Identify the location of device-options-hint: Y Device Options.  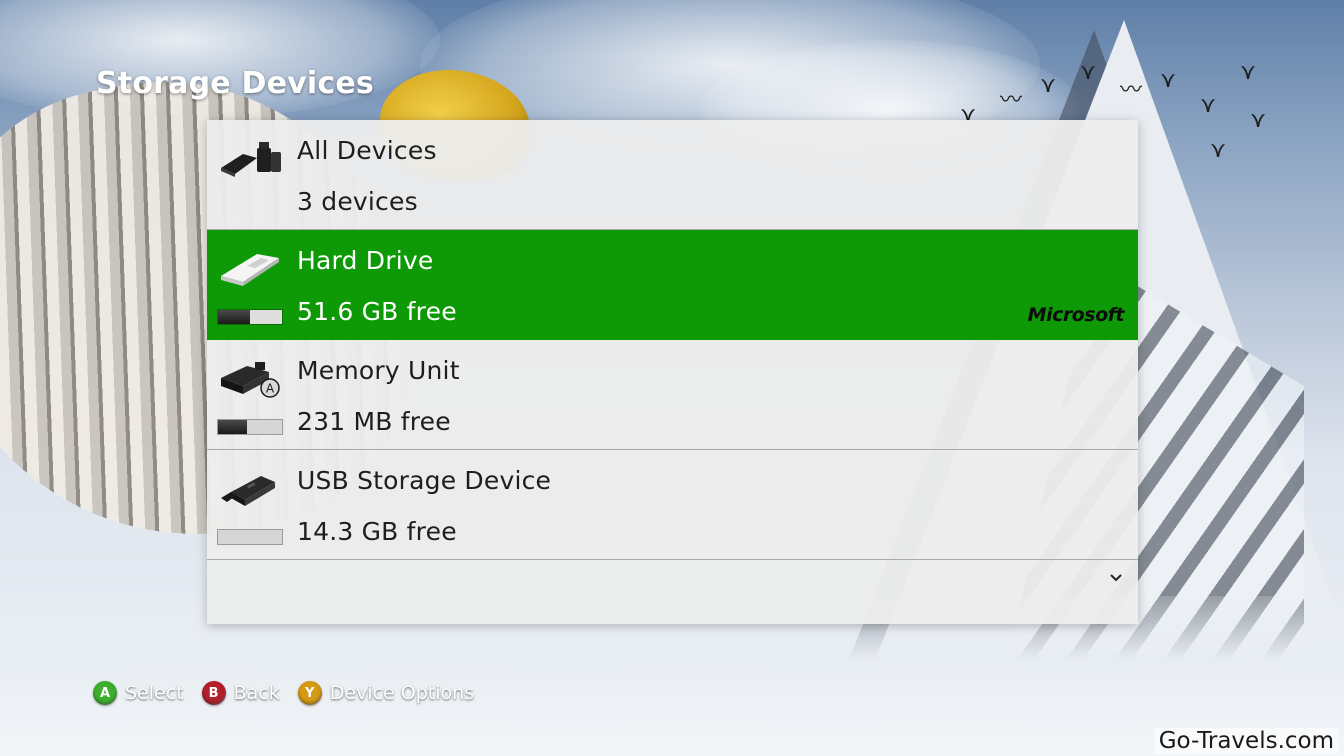
(386, 693).